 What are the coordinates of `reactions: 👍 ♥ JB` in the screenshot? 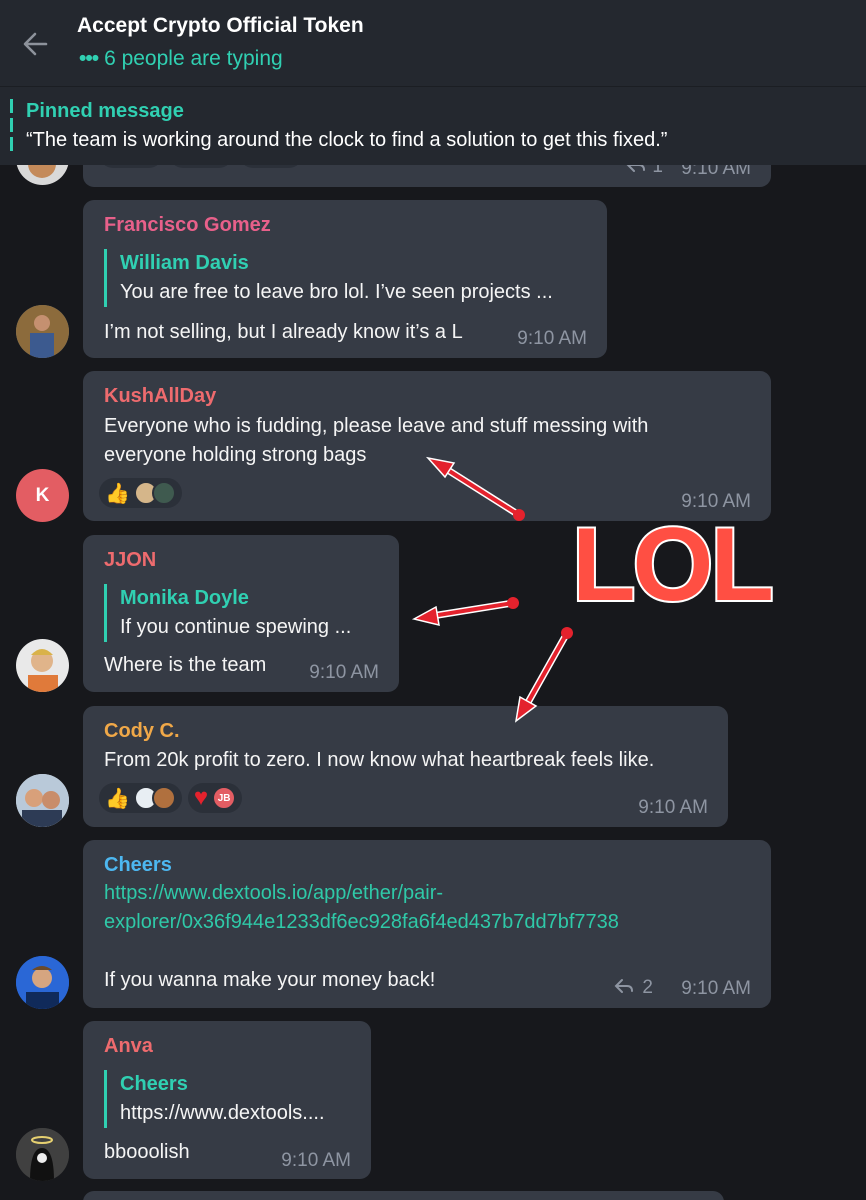 It's located at (171, 798).